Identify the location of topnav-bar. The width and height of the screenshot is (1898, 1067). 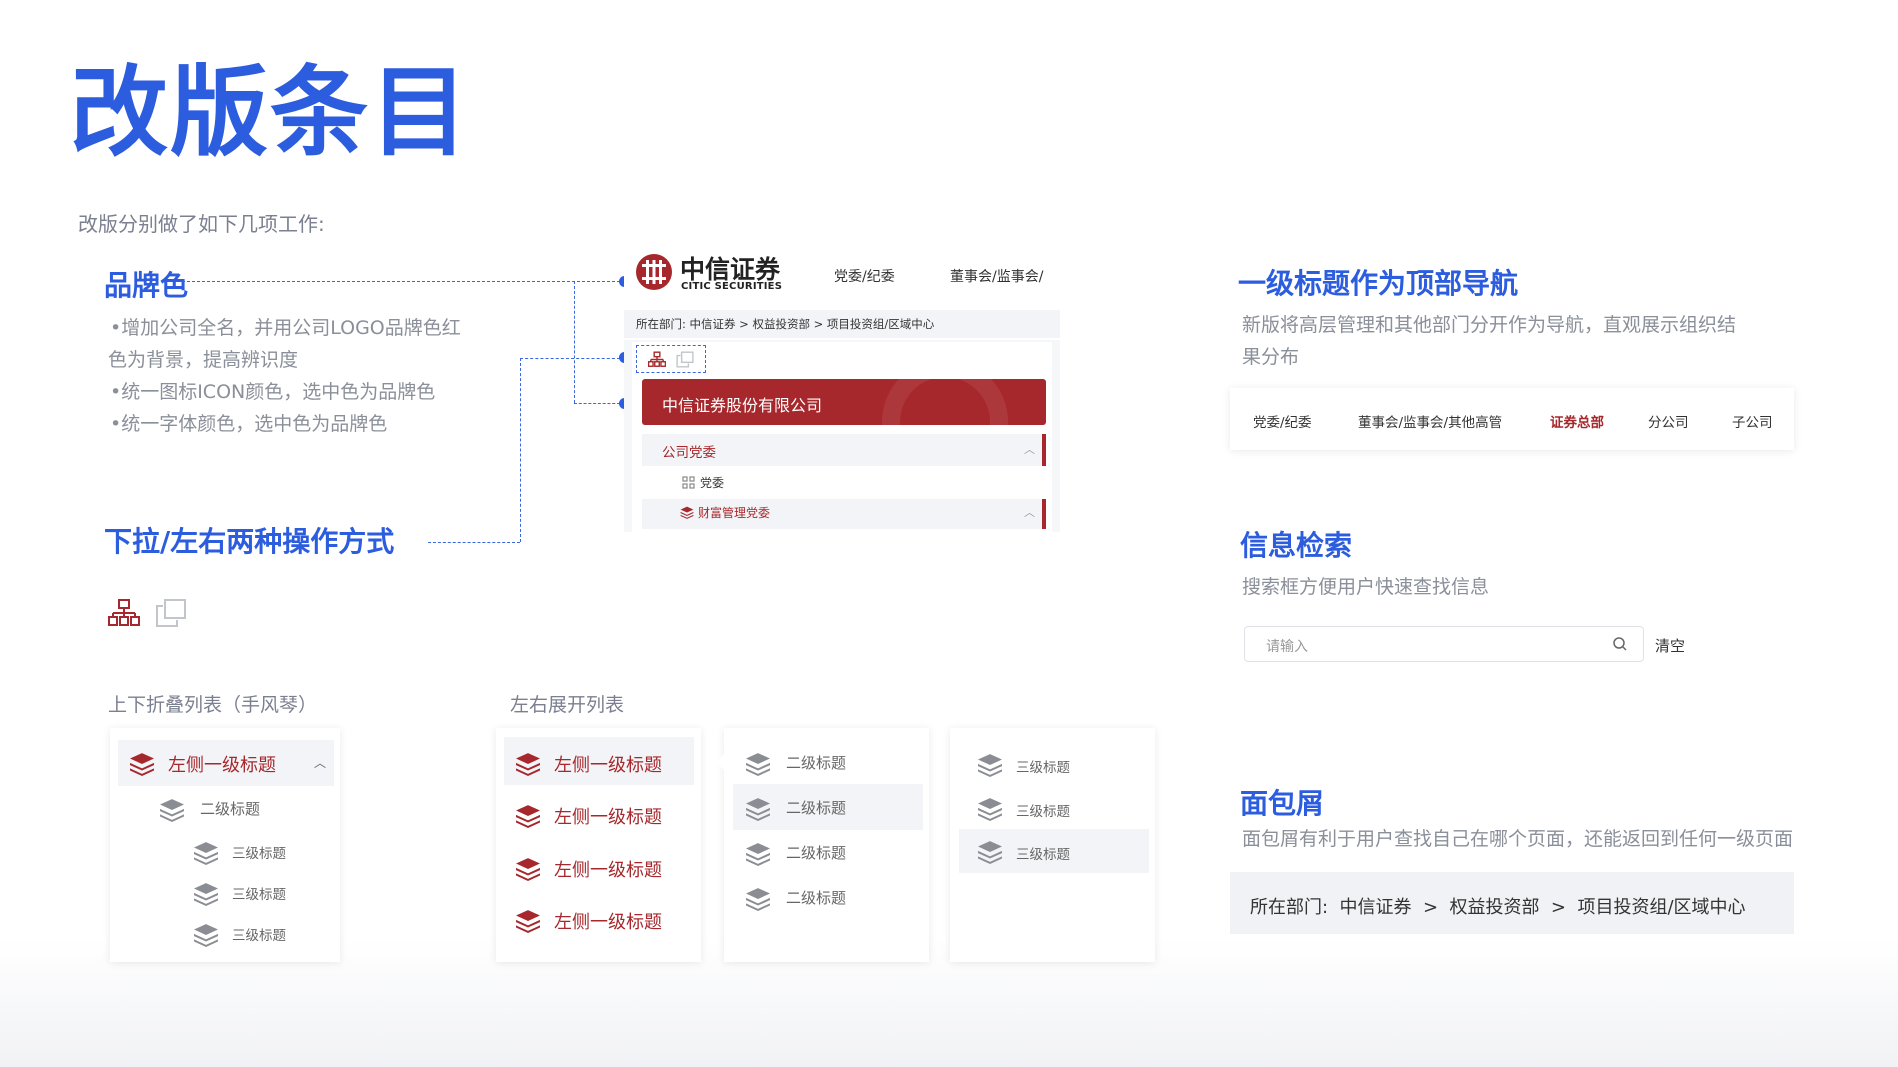
(1512, 419).